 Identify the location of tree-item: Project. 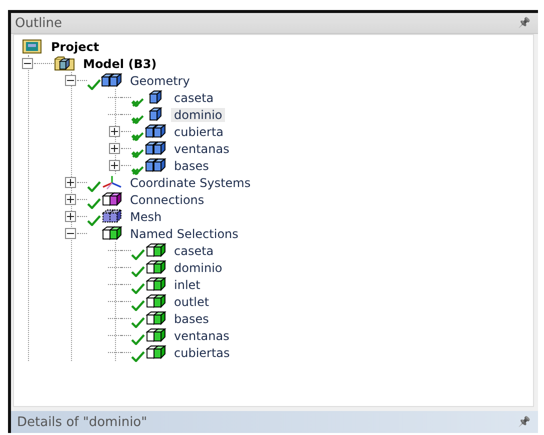
(75, 47).